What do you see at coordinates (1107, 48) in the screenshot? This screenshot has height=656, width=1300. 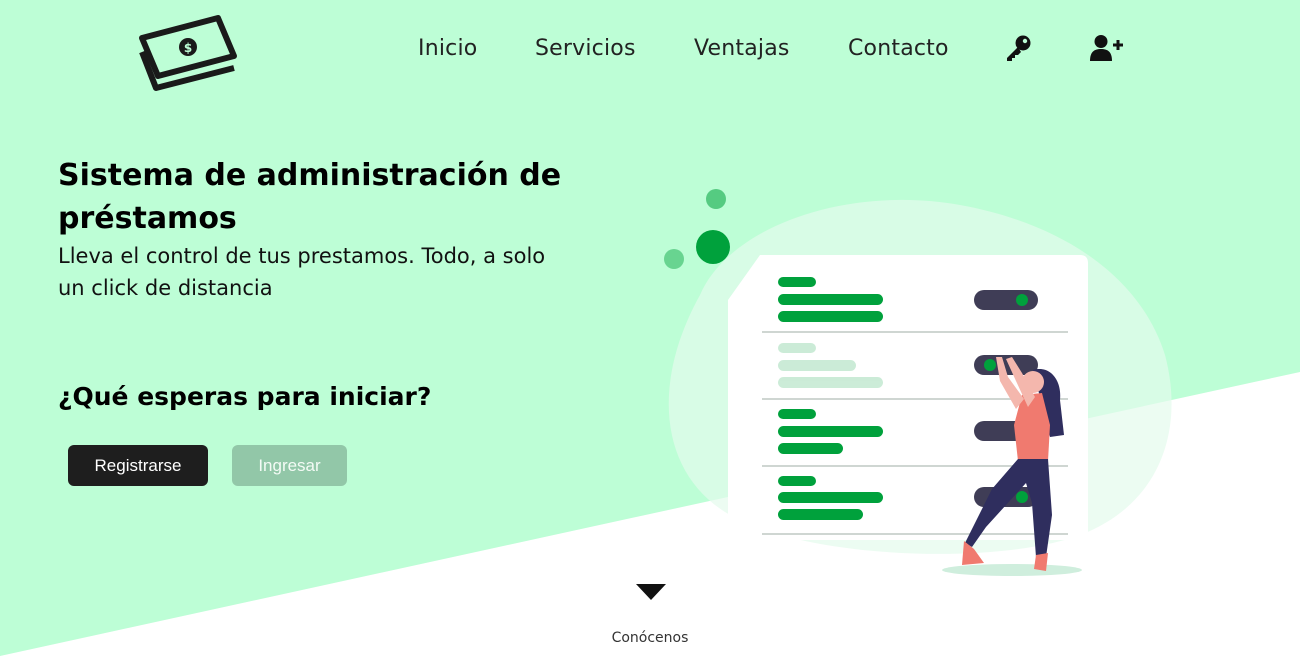 I see `user-plus-icon` at bounding box center [1107, 48].